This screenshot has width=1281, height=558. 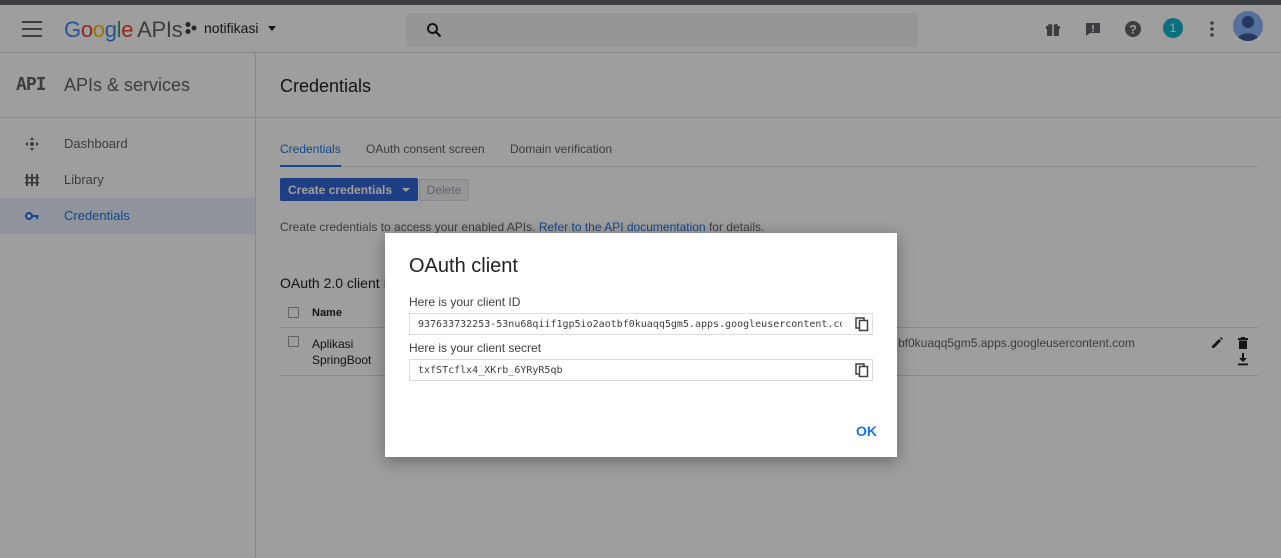 I want to click on client-id-label: Here is your client ID, so click(x=465, y=302).